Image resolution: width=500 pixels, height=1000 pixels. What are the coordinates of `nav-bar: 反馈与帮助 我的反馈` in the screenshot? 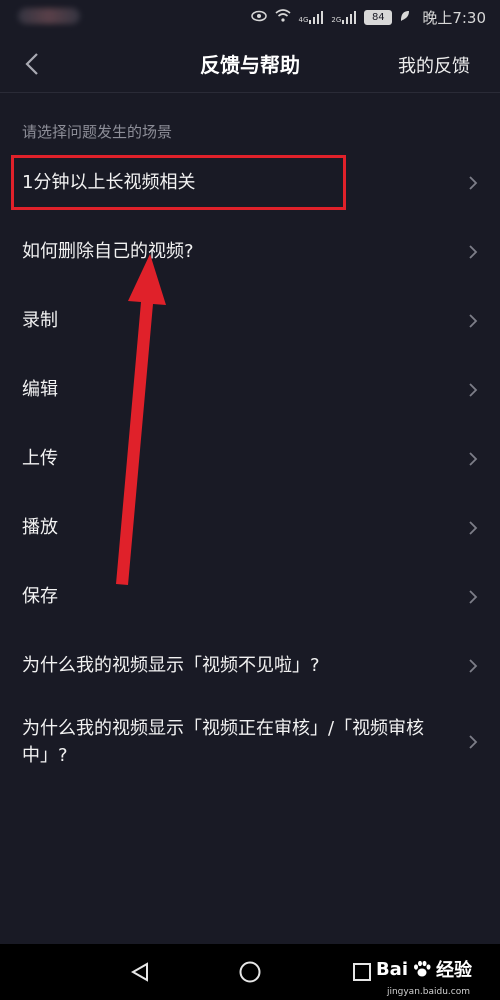 It's located at (250, 63).